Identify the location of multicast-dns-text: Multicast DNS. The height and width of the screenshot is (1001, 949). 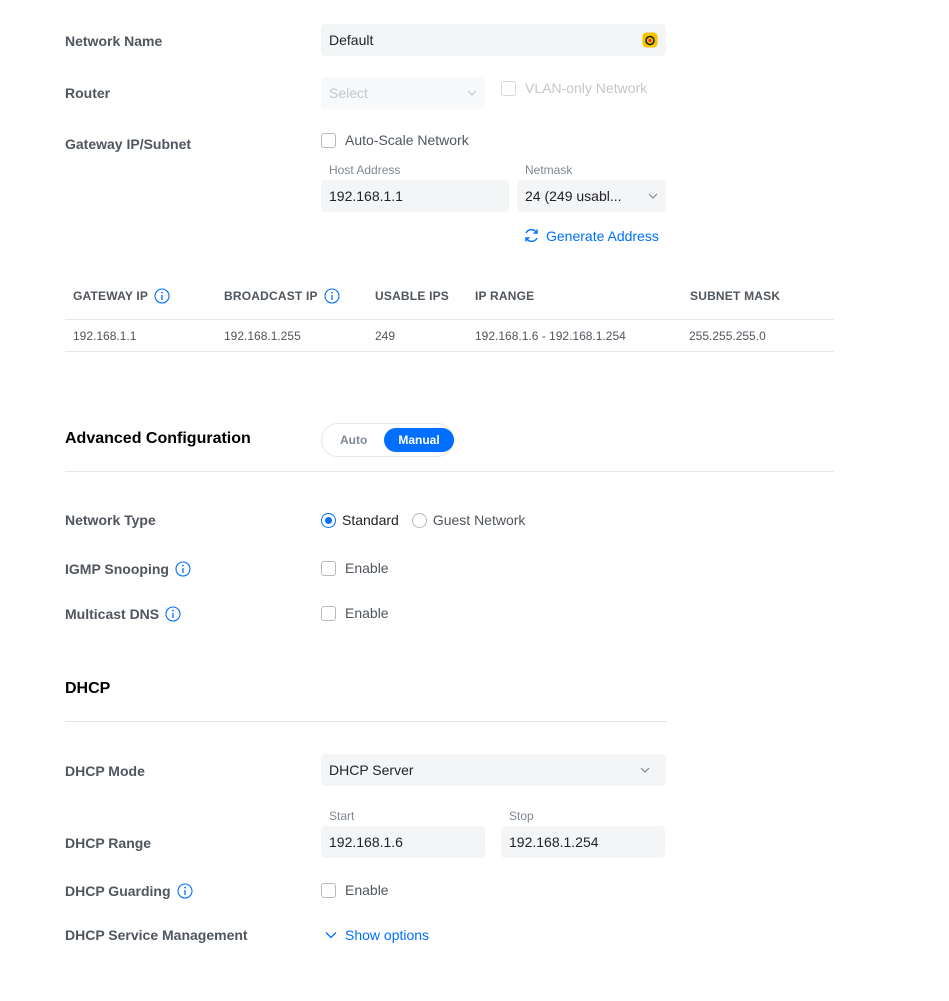
(112, 614).